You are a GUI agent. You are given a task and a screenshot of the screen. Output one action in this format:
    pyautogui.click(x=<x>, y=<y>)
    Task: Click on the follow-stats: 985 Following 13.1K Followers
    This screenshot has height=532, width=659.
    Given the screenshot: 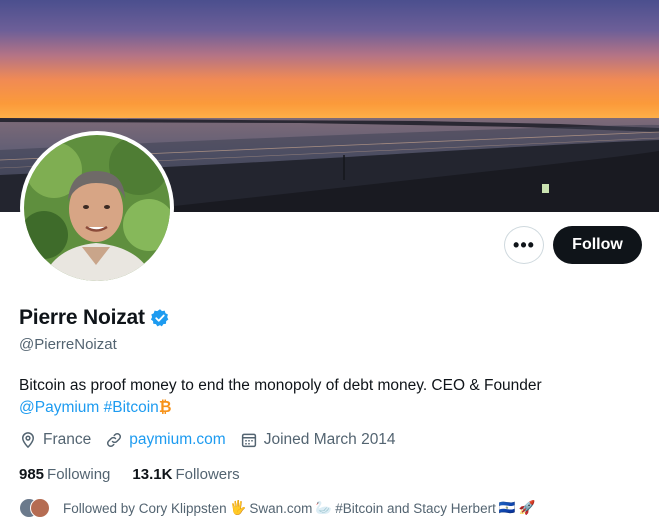 What is the action you would take?
    pyautogui.click(x=140, y=474)
    